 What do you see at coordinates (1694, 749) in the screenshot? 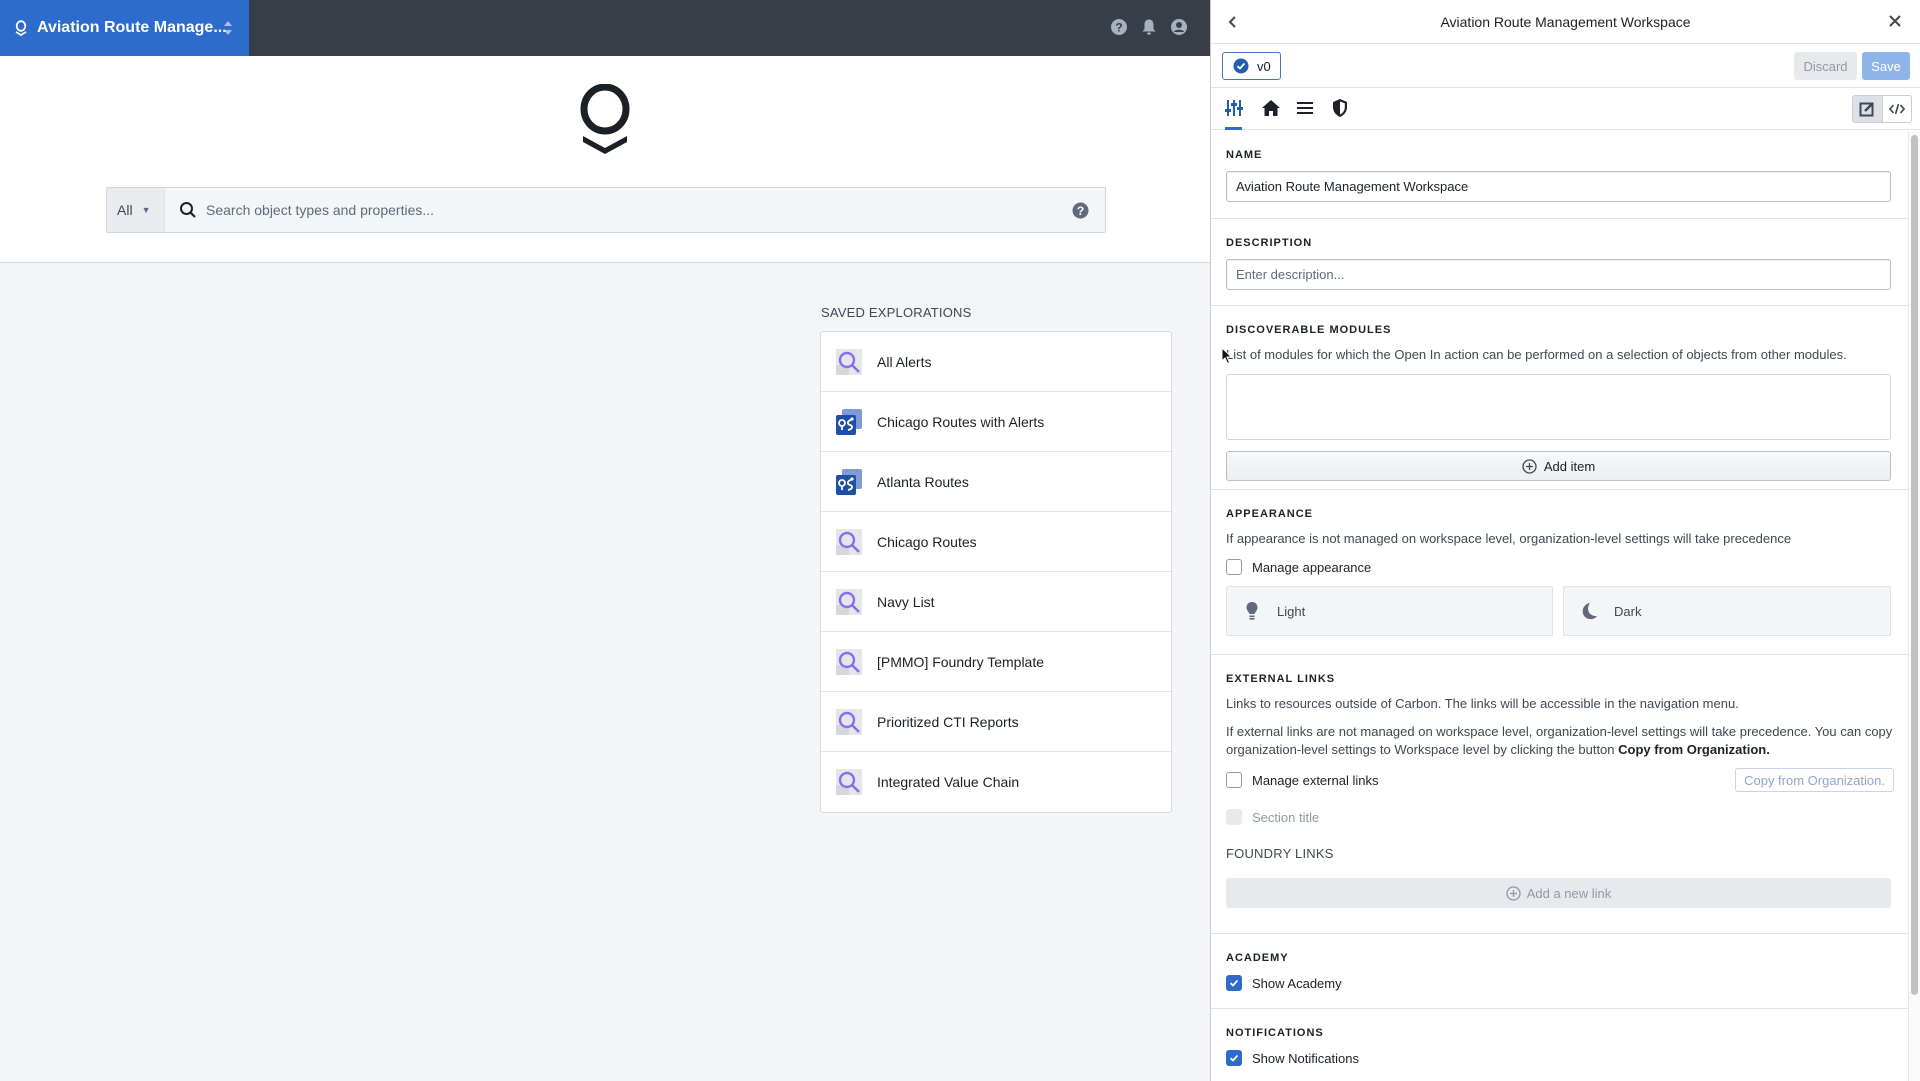
I see `external-links-help-2-bold: Copy from Organization.` at bounding box center [1694, 749].